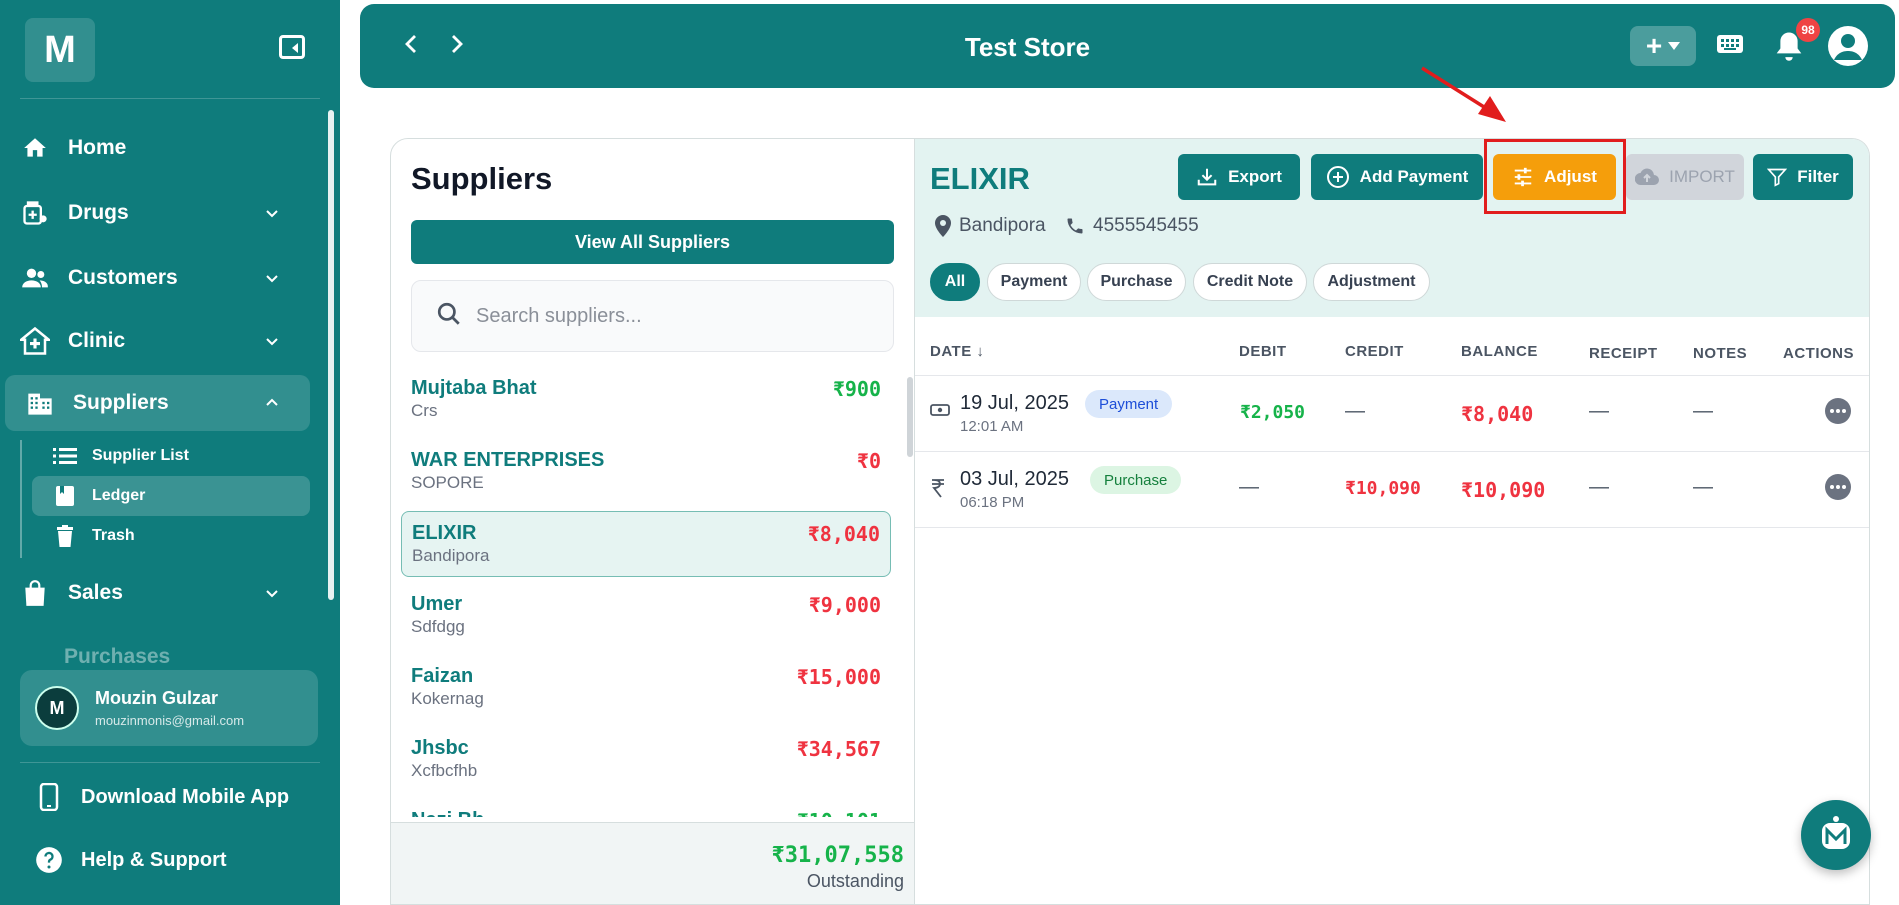 The width and height of the screenshot is (1899, 905). I want to click on sub-item-trash: Trash, so click(171, 536).